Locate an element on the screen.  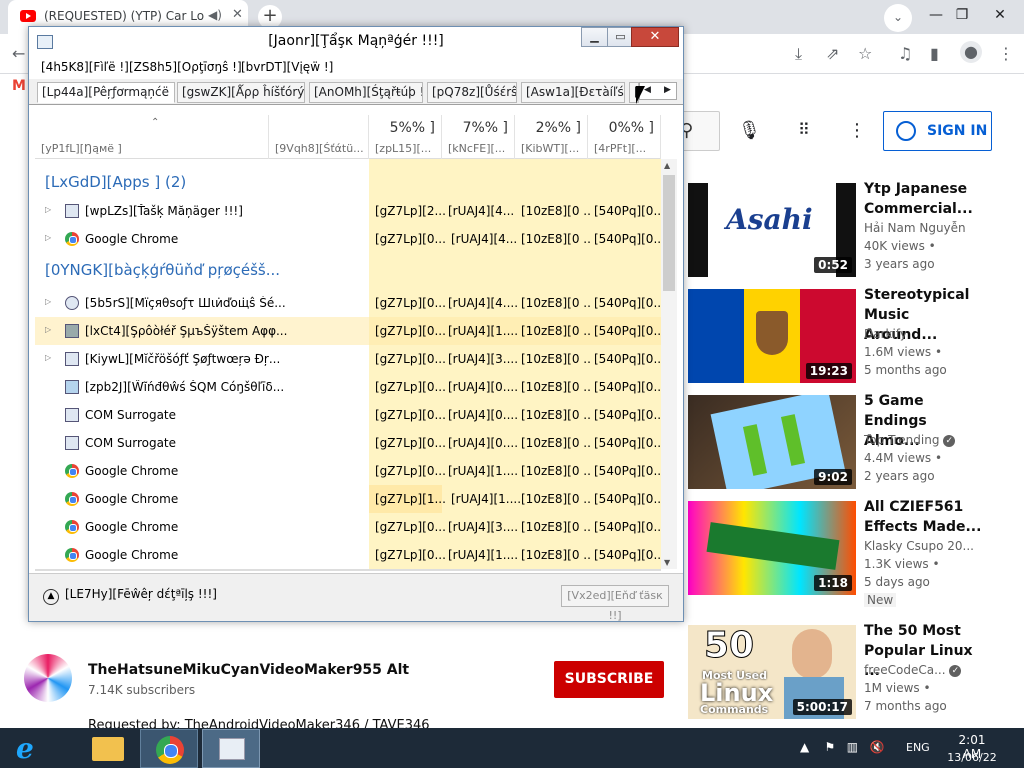
video-thumbnail: 1:18 is located at coordinates (772, 548).